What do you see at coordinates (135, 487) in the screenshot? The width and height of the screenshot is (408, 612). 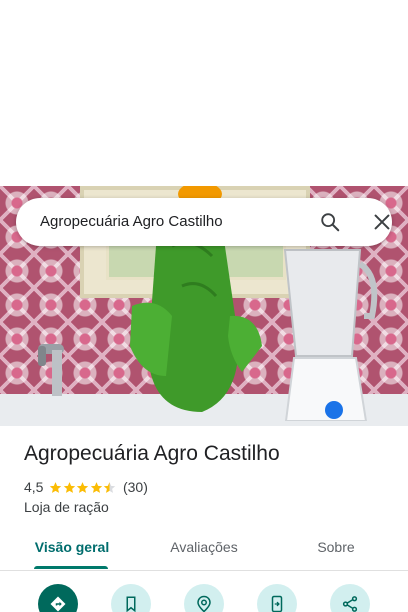 I see `reviews-count: (30)` at bounding box center [135, 487].